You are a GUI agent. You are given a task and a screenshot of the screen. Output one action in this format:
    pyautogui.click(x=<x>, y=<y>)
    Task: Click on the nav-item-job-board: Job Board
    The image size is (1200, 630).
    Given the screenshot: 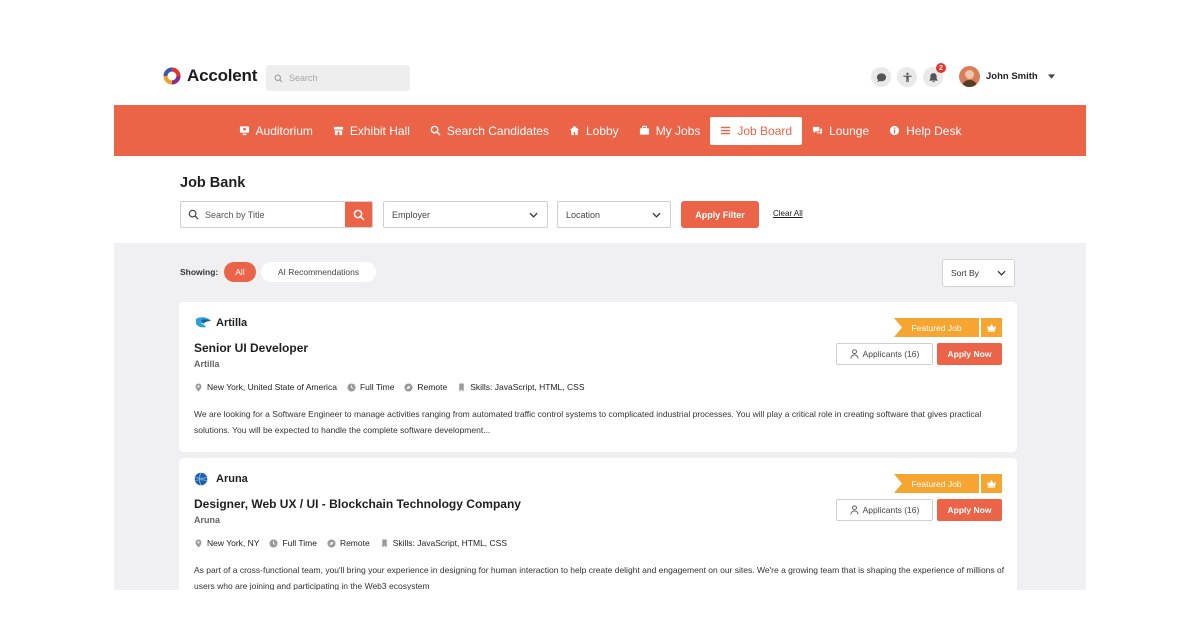 What is the action you would take?
    pyautogui.click(x=756, y=130)
    